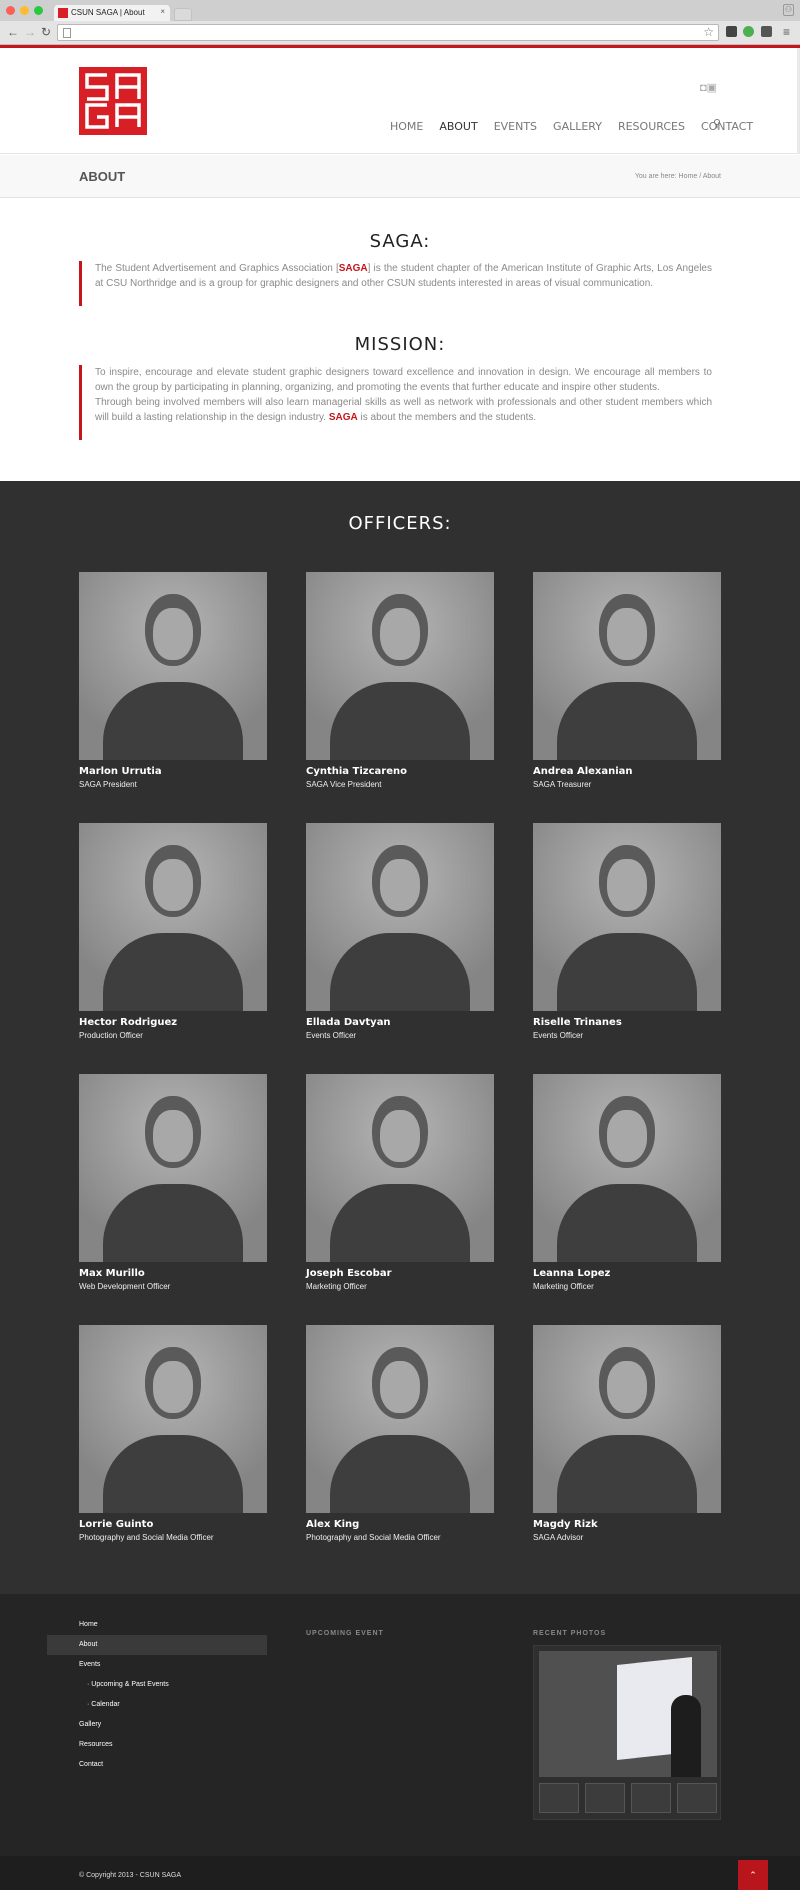  I want to click on scroll-to-top-button: ⌃, so click(753, 1875).